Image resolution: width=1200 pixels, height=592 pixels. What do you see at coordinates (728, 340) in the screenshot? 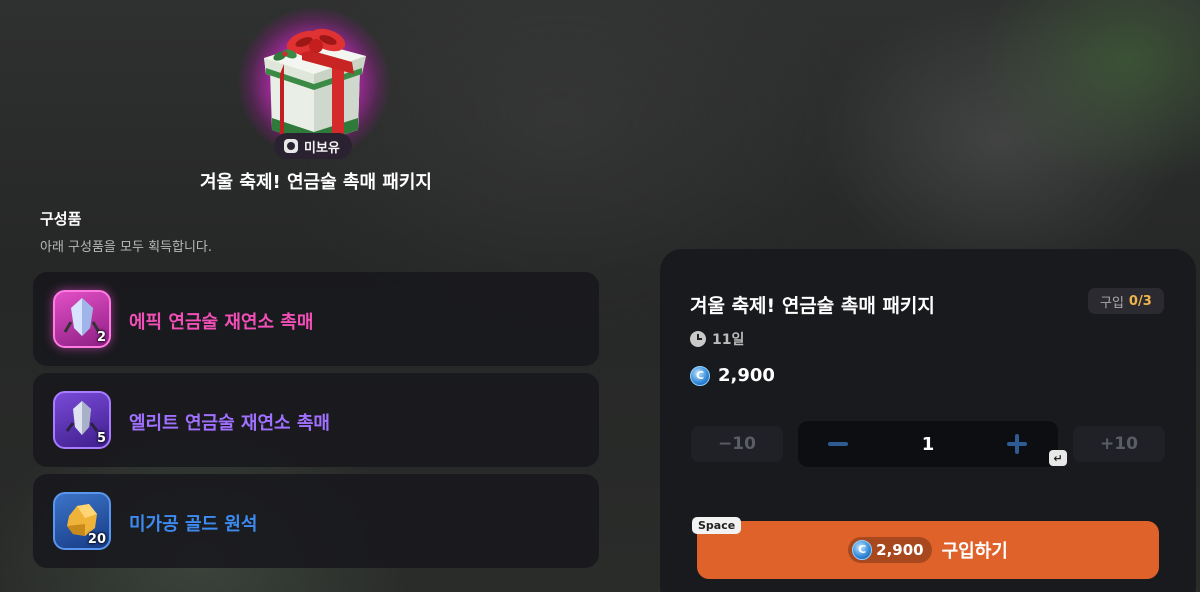
I see `time-remaining-text: 11일` at bounding box center [728, 340].